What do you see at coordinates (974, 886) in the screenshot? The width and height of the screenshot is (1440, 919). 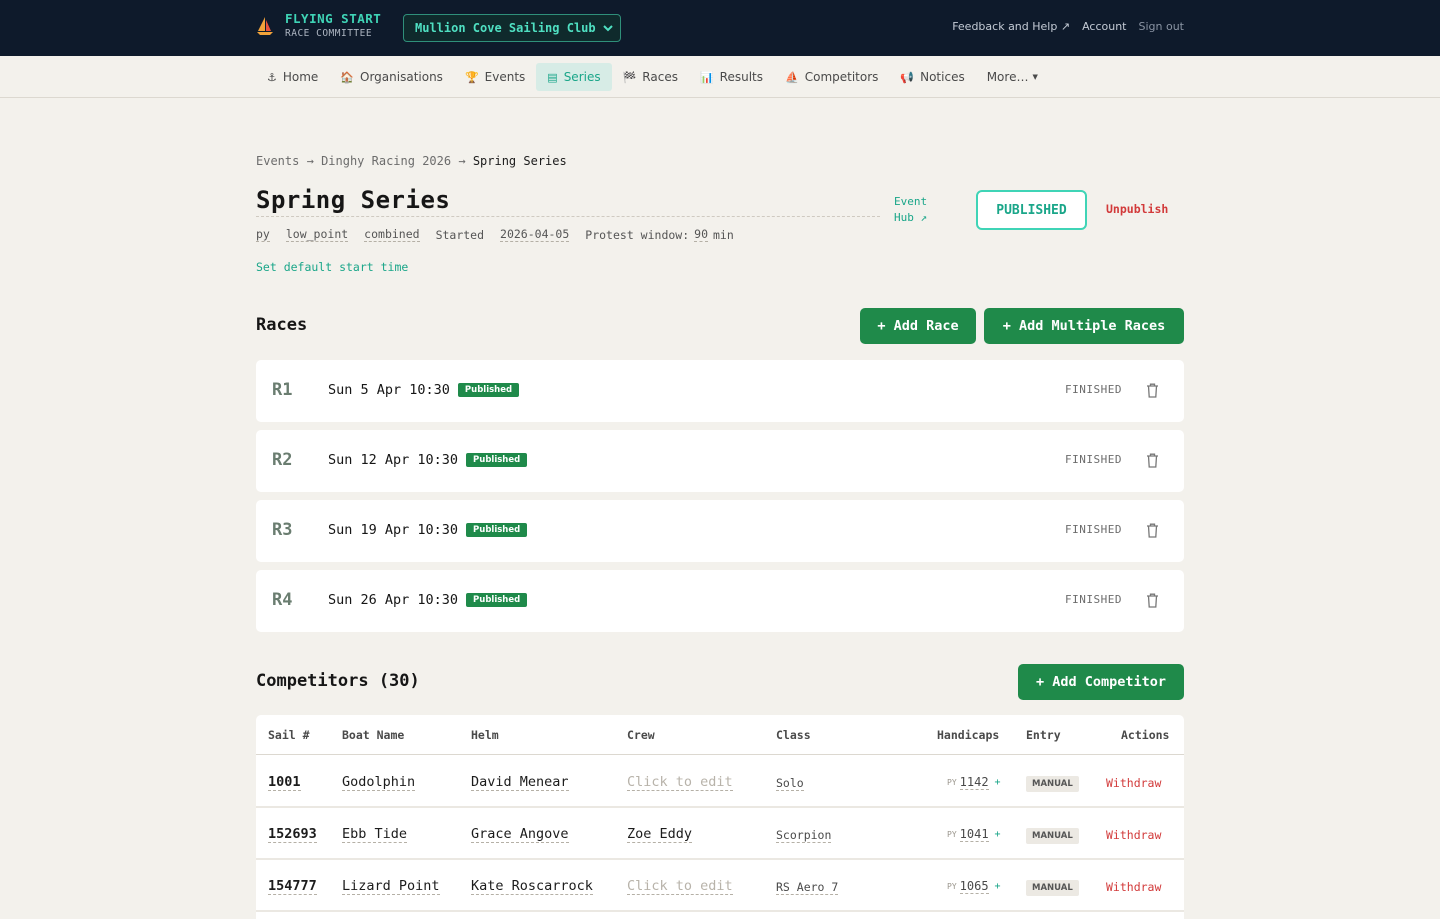 I see `handicap-value: 1065` at bounding box center [974, 886].